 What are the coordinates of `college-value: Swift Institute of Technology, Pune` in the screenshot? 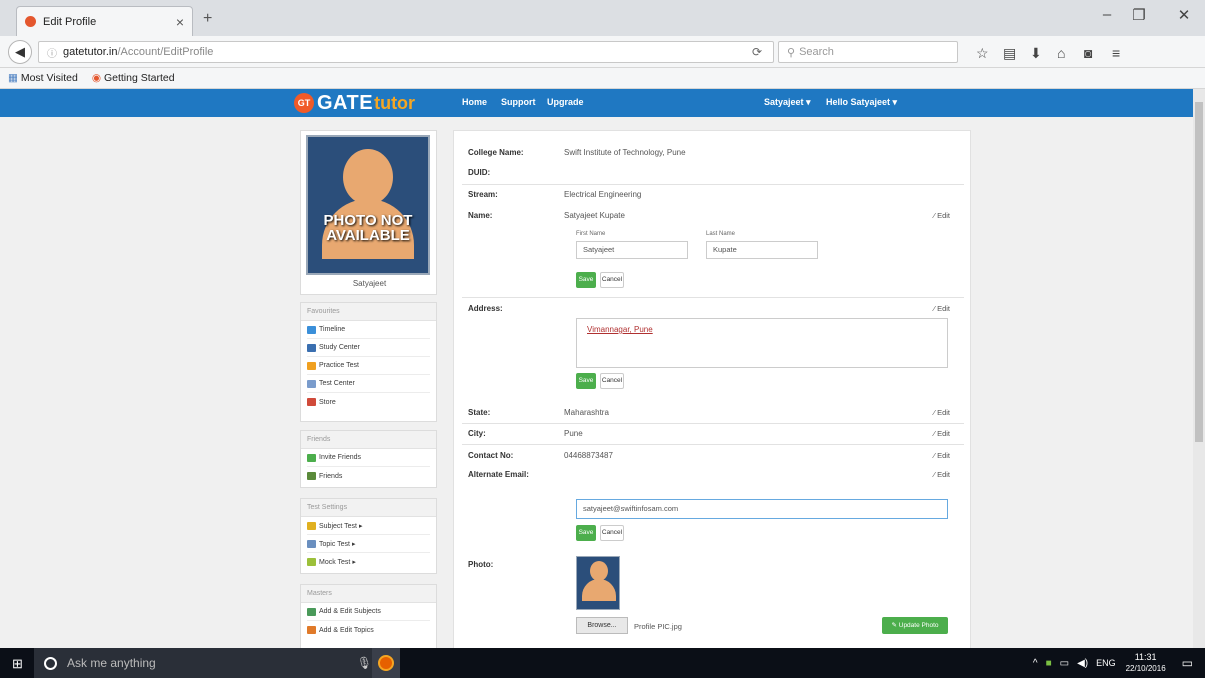 It's located at (625, 152).